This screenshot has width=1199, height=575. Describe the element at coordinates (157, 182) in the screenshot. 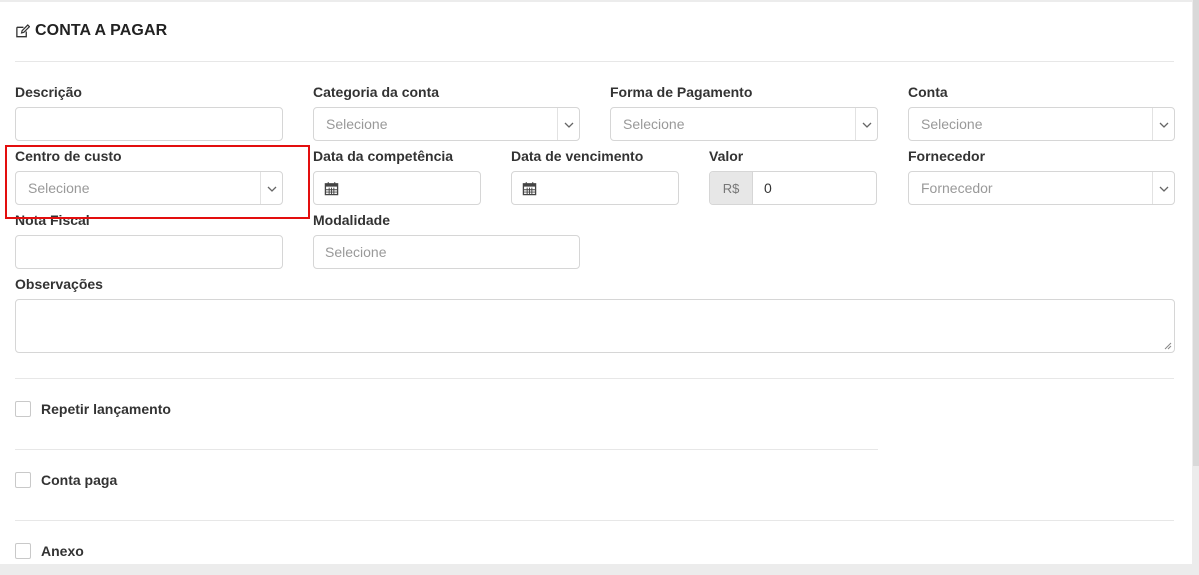

I see `highlight-box` at that location.